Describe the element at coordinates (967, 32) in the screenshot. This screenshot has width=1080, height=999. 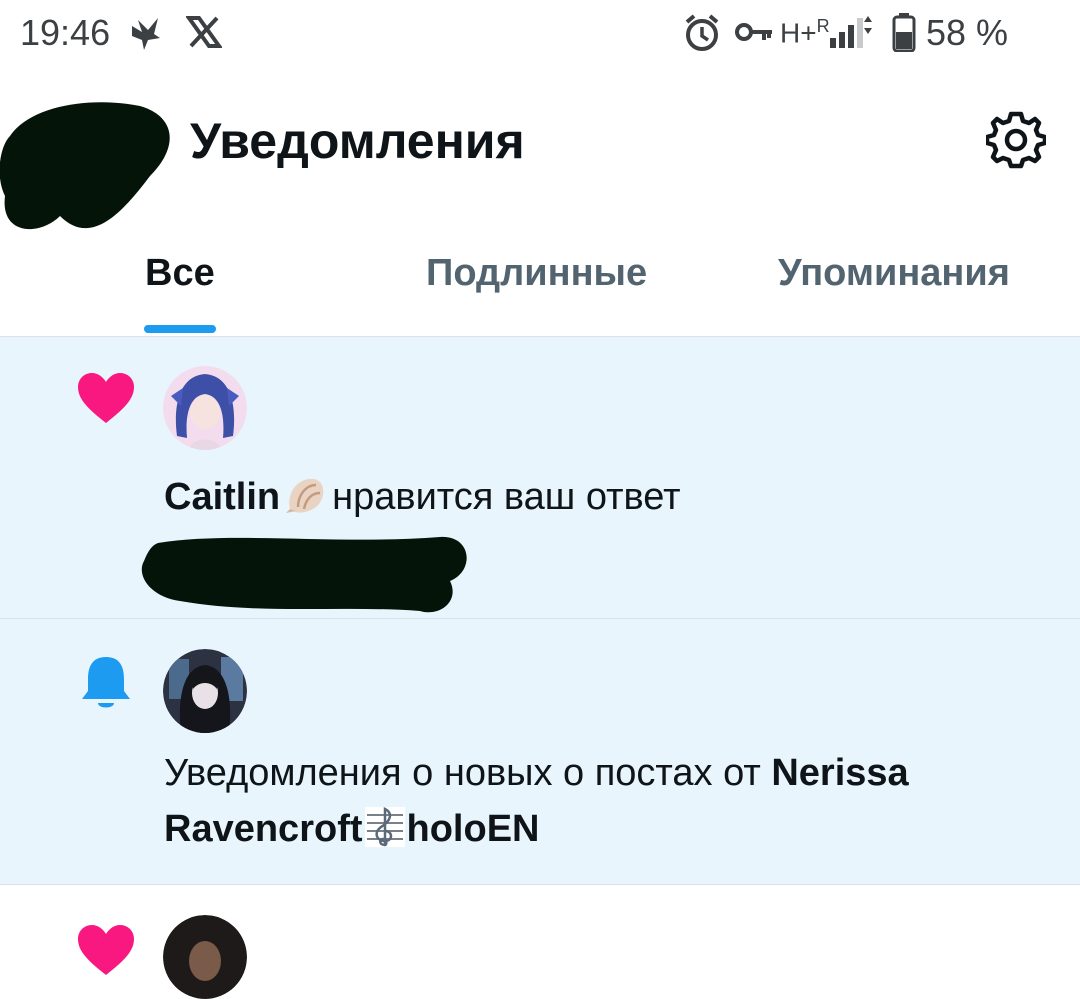
I see `battery-percent: 58 %` at that location.